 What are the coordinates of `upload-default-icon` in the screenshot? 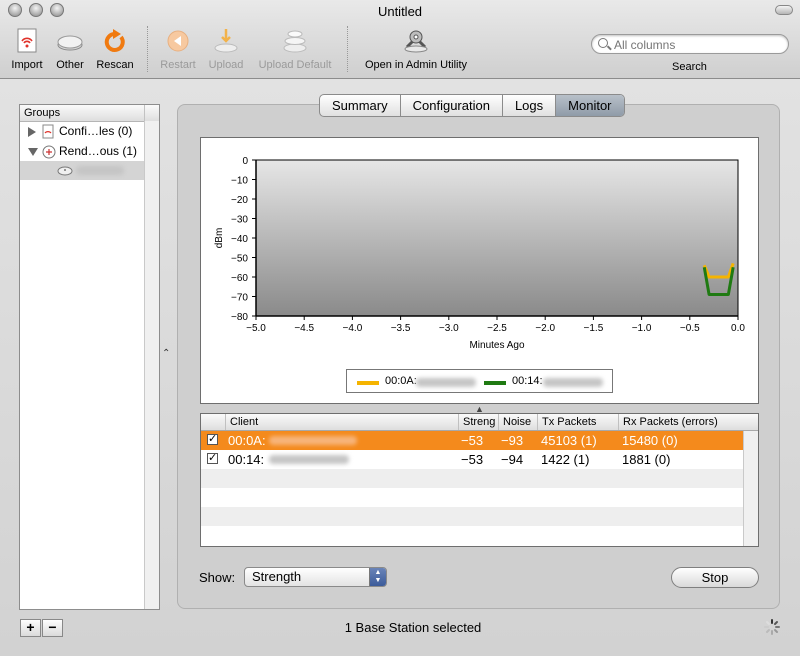 It's located at (295, 41).